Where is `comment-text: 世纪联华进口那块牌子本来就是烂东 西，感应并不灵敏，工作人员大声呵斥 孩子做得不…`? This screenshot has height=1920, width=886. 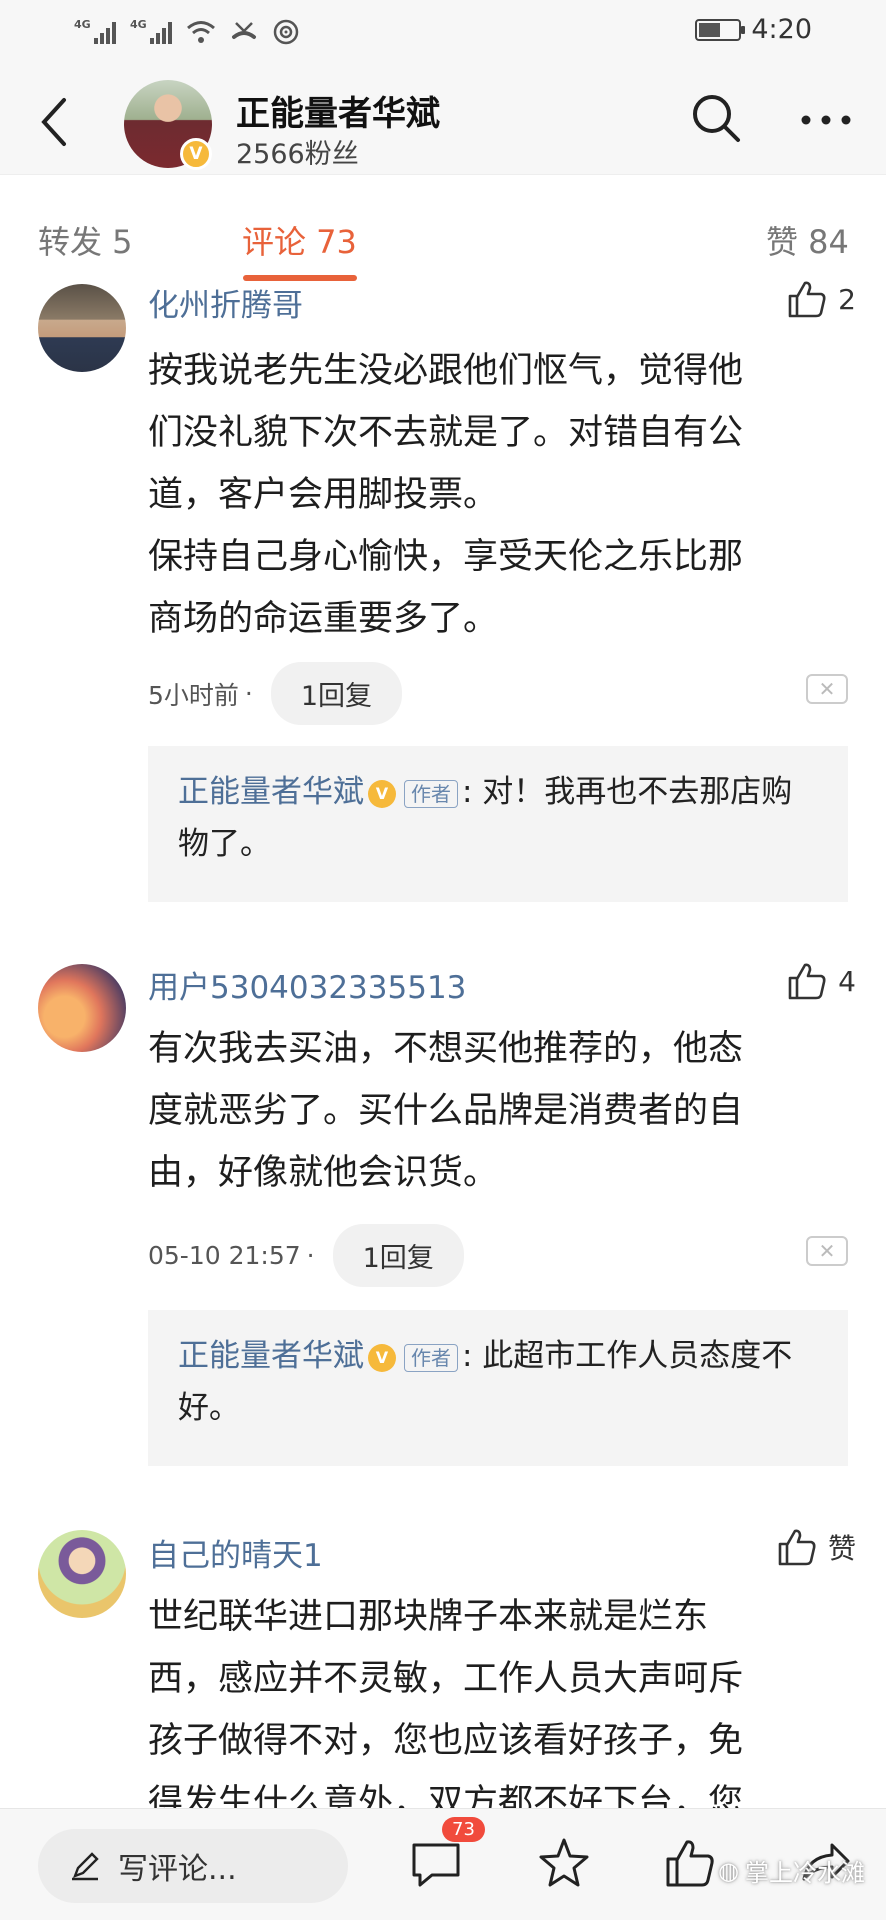 comment-text: 世纪联华进口那块牌子本来就是烂东 西，感应并不灵敏，工作人员大声呵斥 孩子做得不… is located at coordinates (446, 1702).